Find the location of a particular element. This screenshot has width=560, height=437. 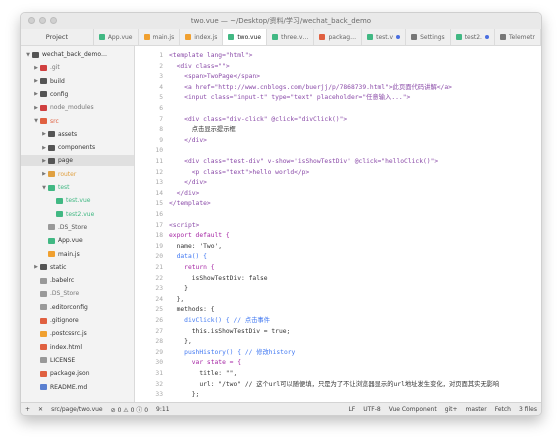

grammar: Vue Component is located at coordinates (413, 409).